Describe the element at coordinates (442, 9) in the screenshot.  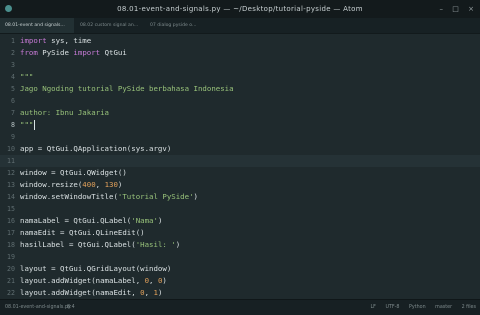
I see `minimize-button: –` at that location.